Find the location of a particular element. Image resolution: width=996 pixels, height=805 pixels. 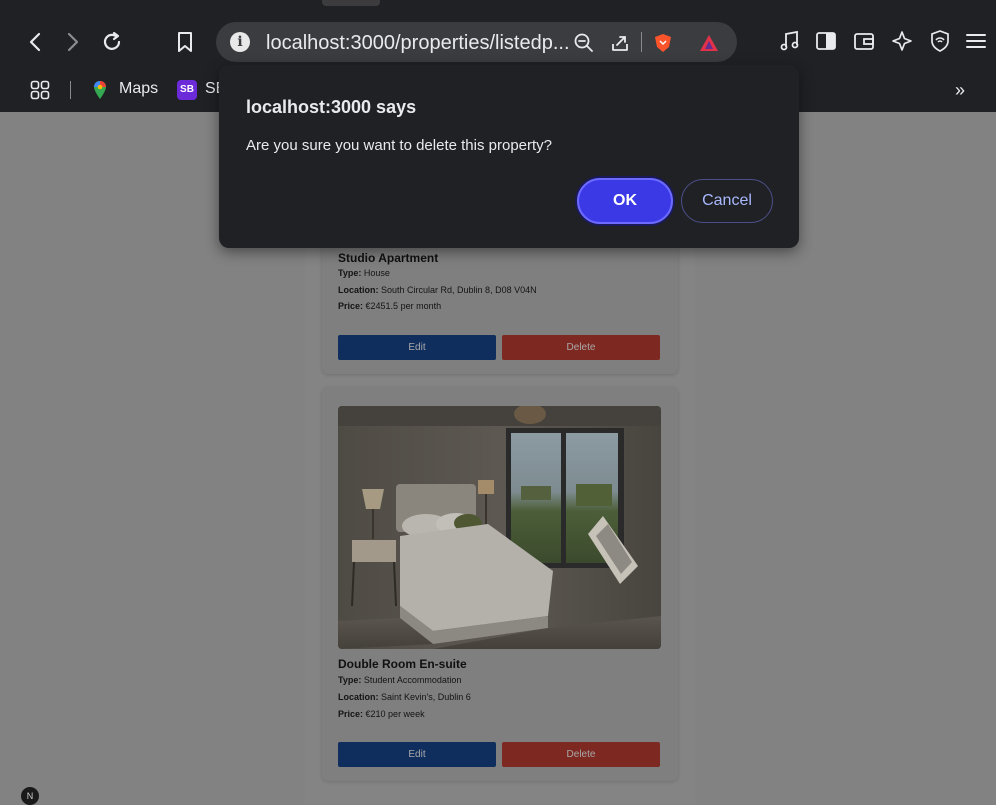

forward-button is located at coordinates (72, 42).